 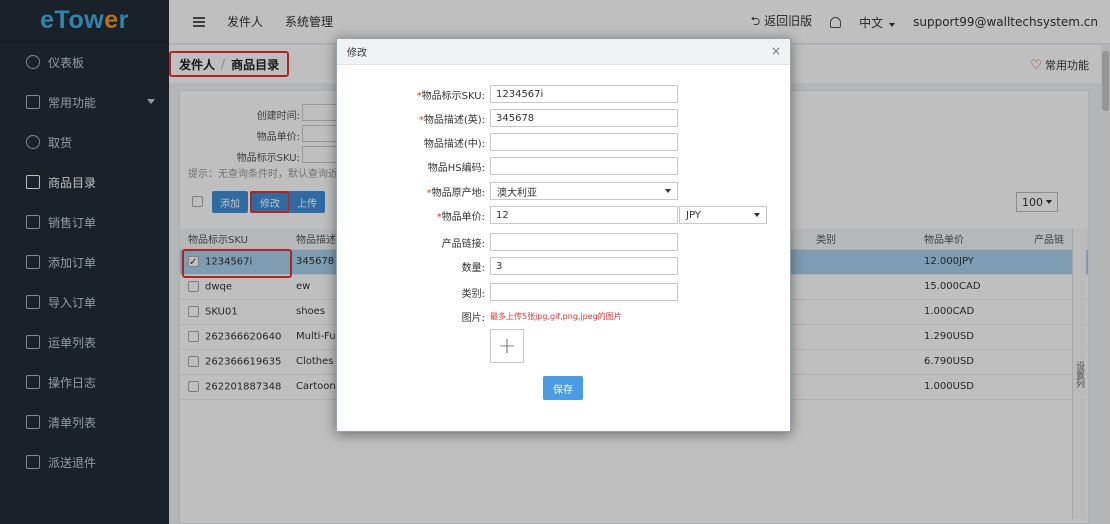 What do you see at coordinates (693, 215) in the screenshot?
I see `currency-value: JPY` at bounding box center [693, 215].